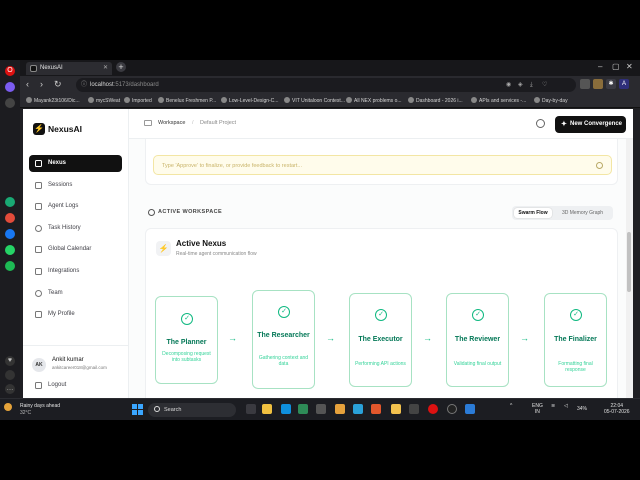 This screenshot has width=640, height=480. Describe the element at coordinates (600, 66) in the screenshot. I see `minimize-icon: –` at that location.